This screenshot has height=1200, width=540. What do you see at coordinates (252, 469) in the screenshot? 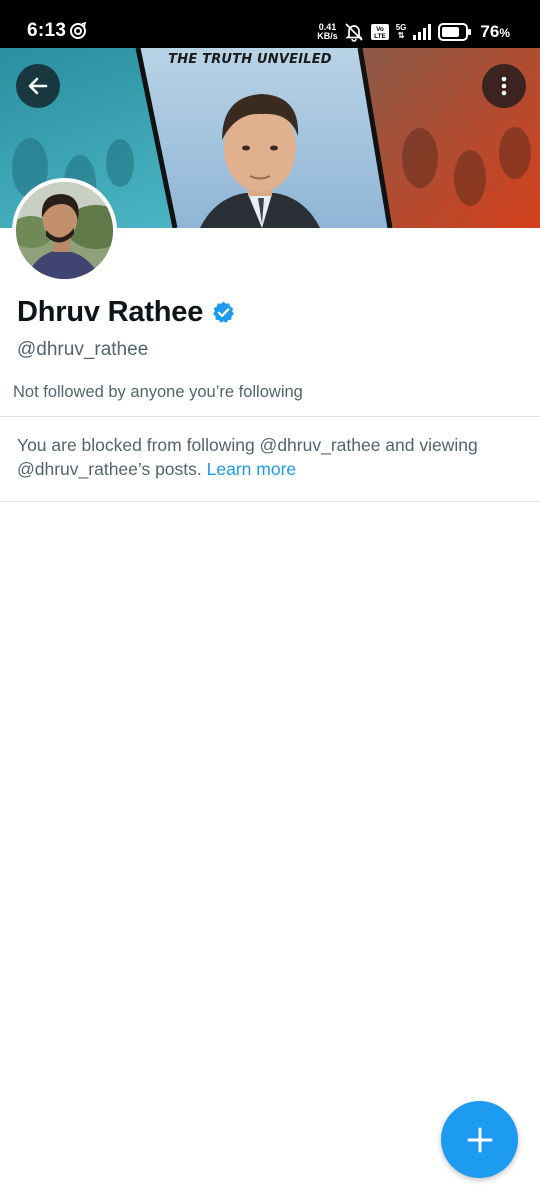
I see `learn-more-link: Learn more` at bounding box center [252, 469].